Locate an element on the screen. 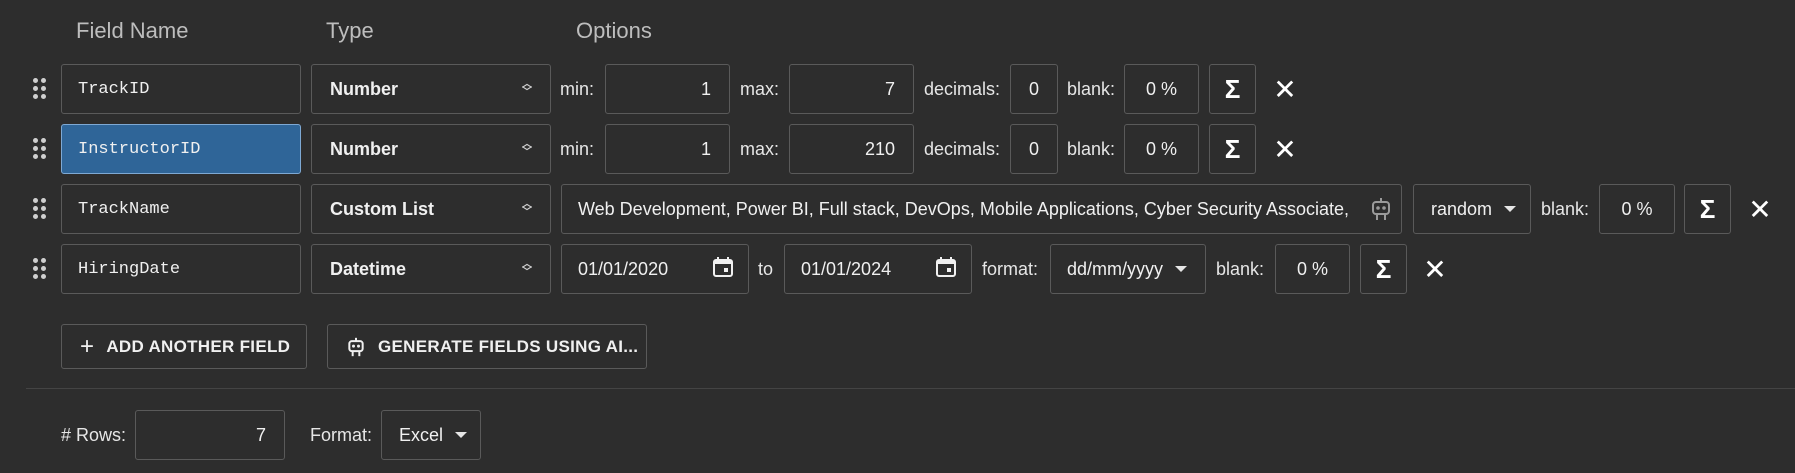 Image resolution: width=1795 pixels, height=473 pixels. date-from-input: 01/01/2020 is located at coordinates (655, 269).